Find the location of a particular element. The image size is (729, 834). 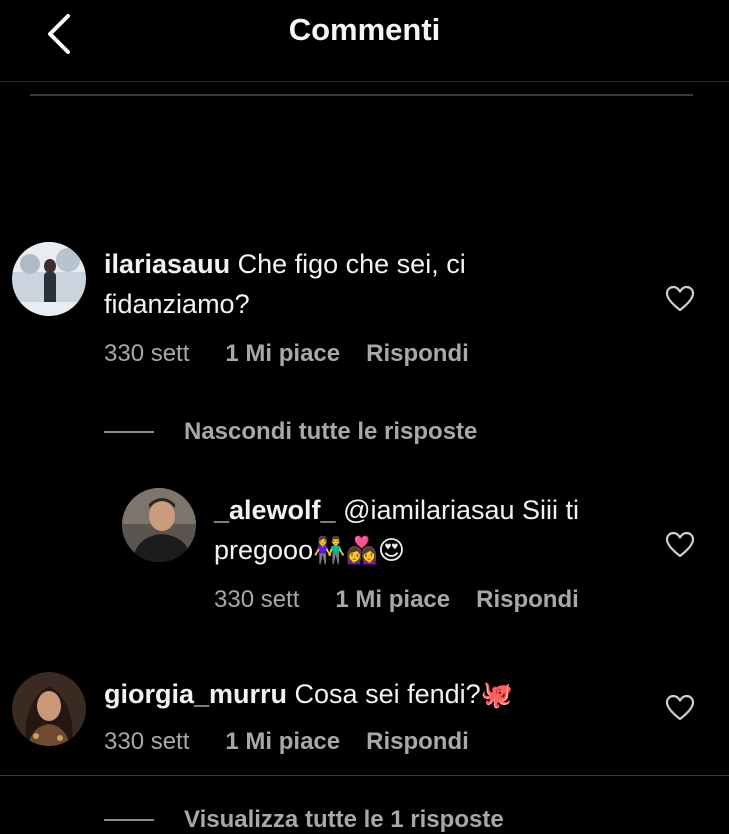

comment-username: giorgia_murru is located at coordinates (195, 694).